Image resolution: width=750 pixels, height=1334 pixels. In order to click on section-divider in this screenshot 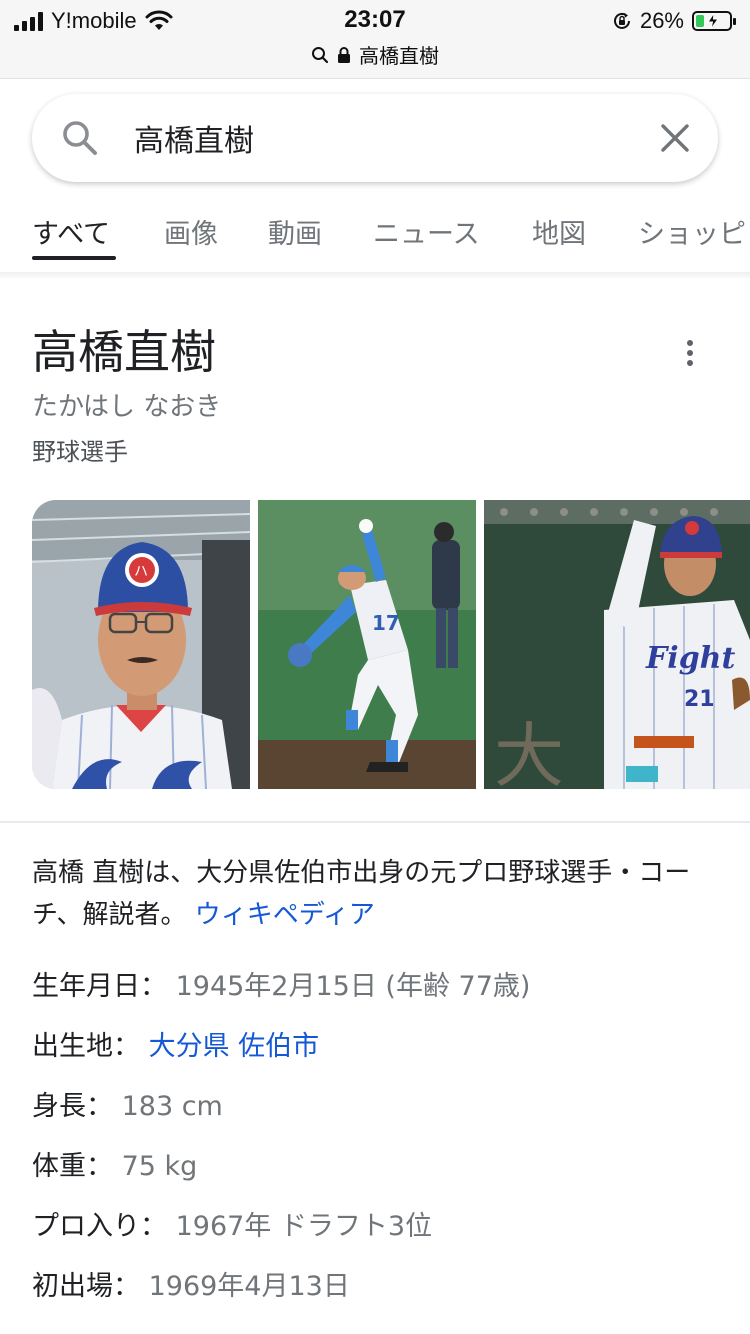, I will do `click(375, 822)`.